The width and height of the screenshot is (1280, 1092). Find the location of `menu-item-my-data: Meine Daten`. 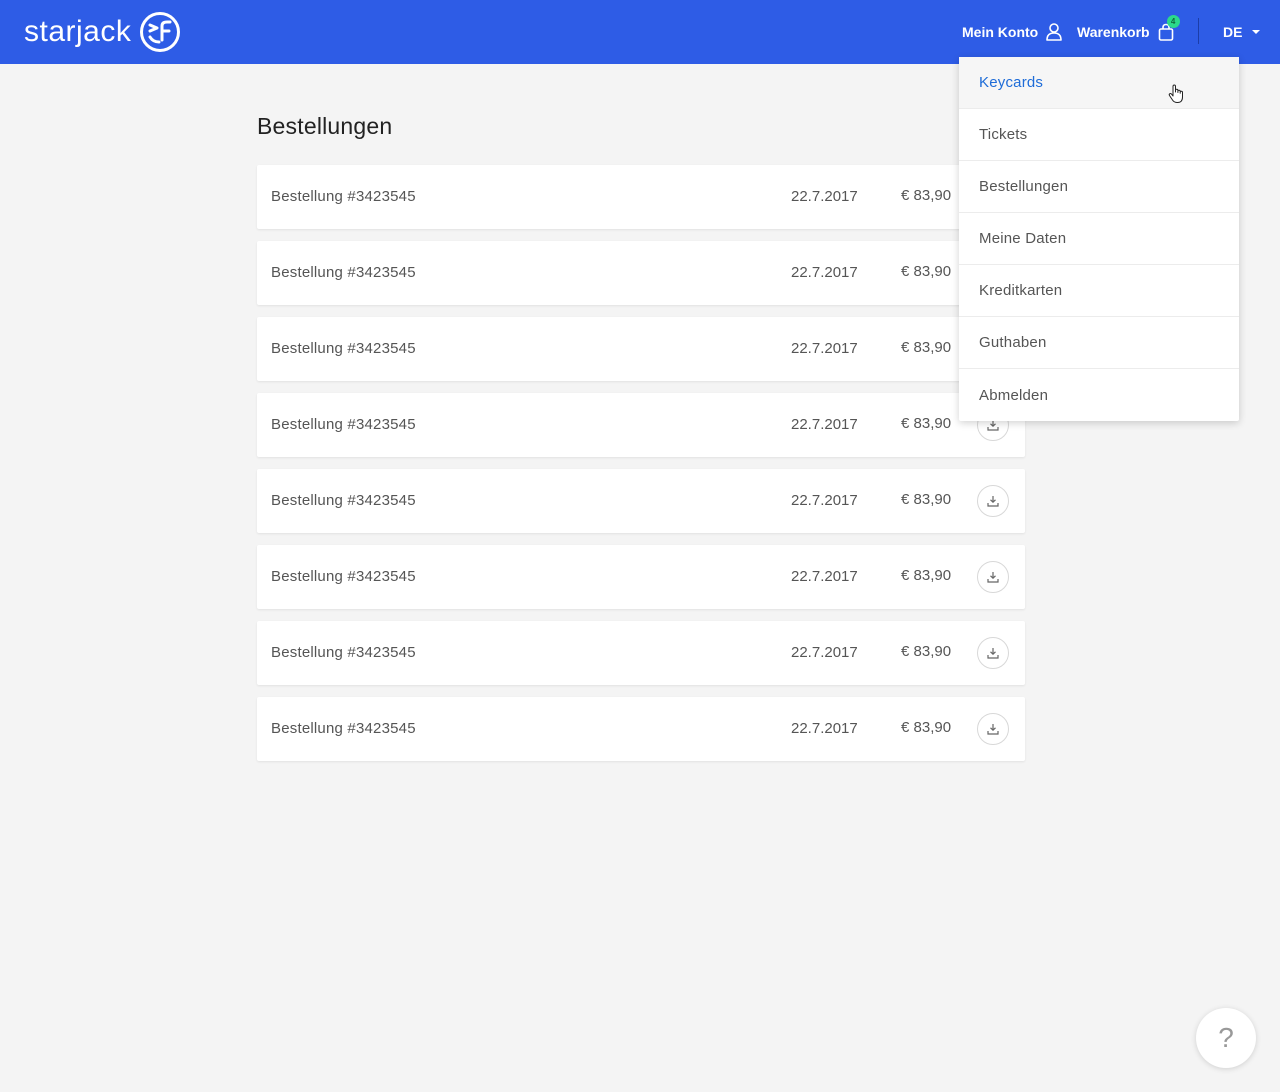

menu-item-my-data: Meine Daten is located at coordinates (1099, 239).